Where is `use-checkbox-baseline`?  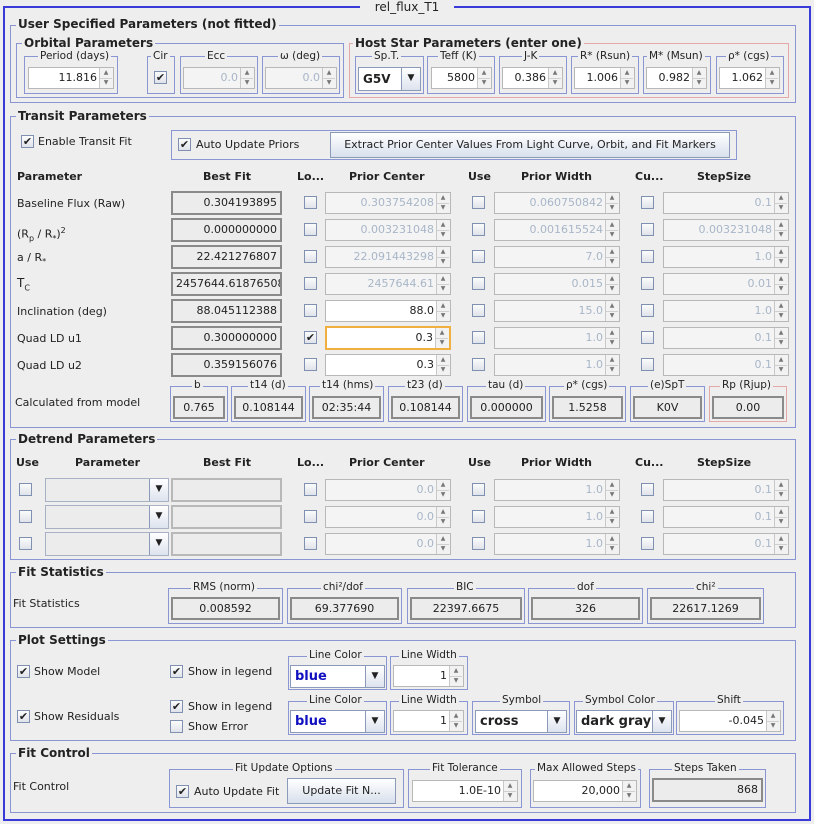 use-checkbox-baseline is located at coordinates (478, 202).